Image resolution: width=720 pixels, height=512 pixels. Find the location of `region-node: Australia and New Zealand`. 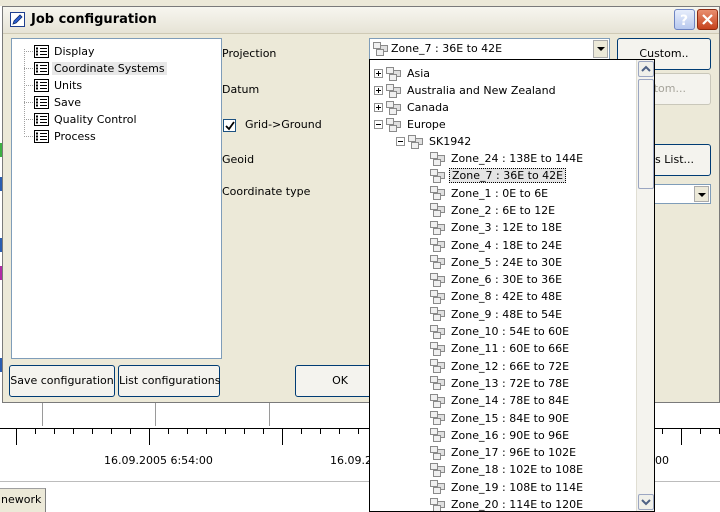

region-node: Australia and New Zealand is located at coordinates (466, 90).